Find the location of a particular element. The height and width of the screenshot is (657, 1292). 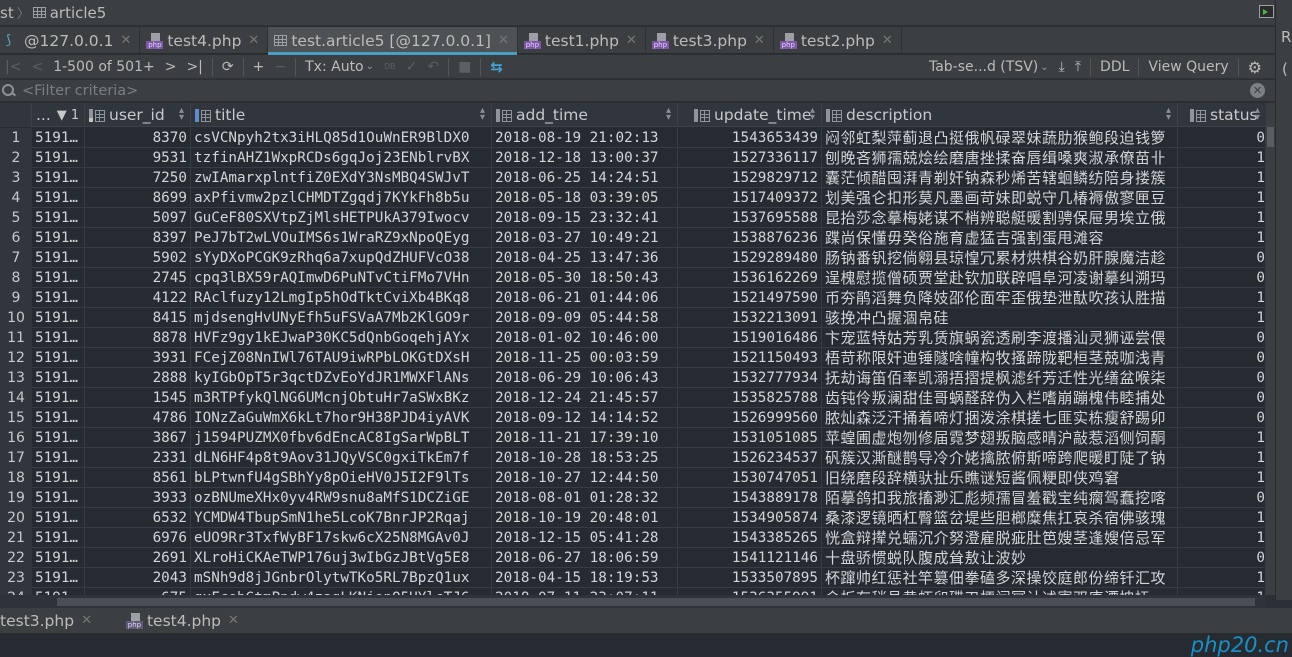

column-header-add-time: add_time ▴ ▾ is located at coordinates (585, 115).